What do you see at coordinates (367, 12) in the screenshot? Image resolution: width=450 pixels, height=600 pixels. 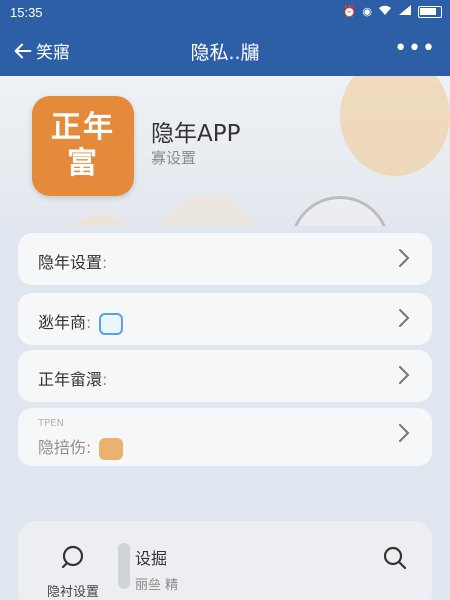 I see `eye-icon: ◉` at bounding box center [367, 12].